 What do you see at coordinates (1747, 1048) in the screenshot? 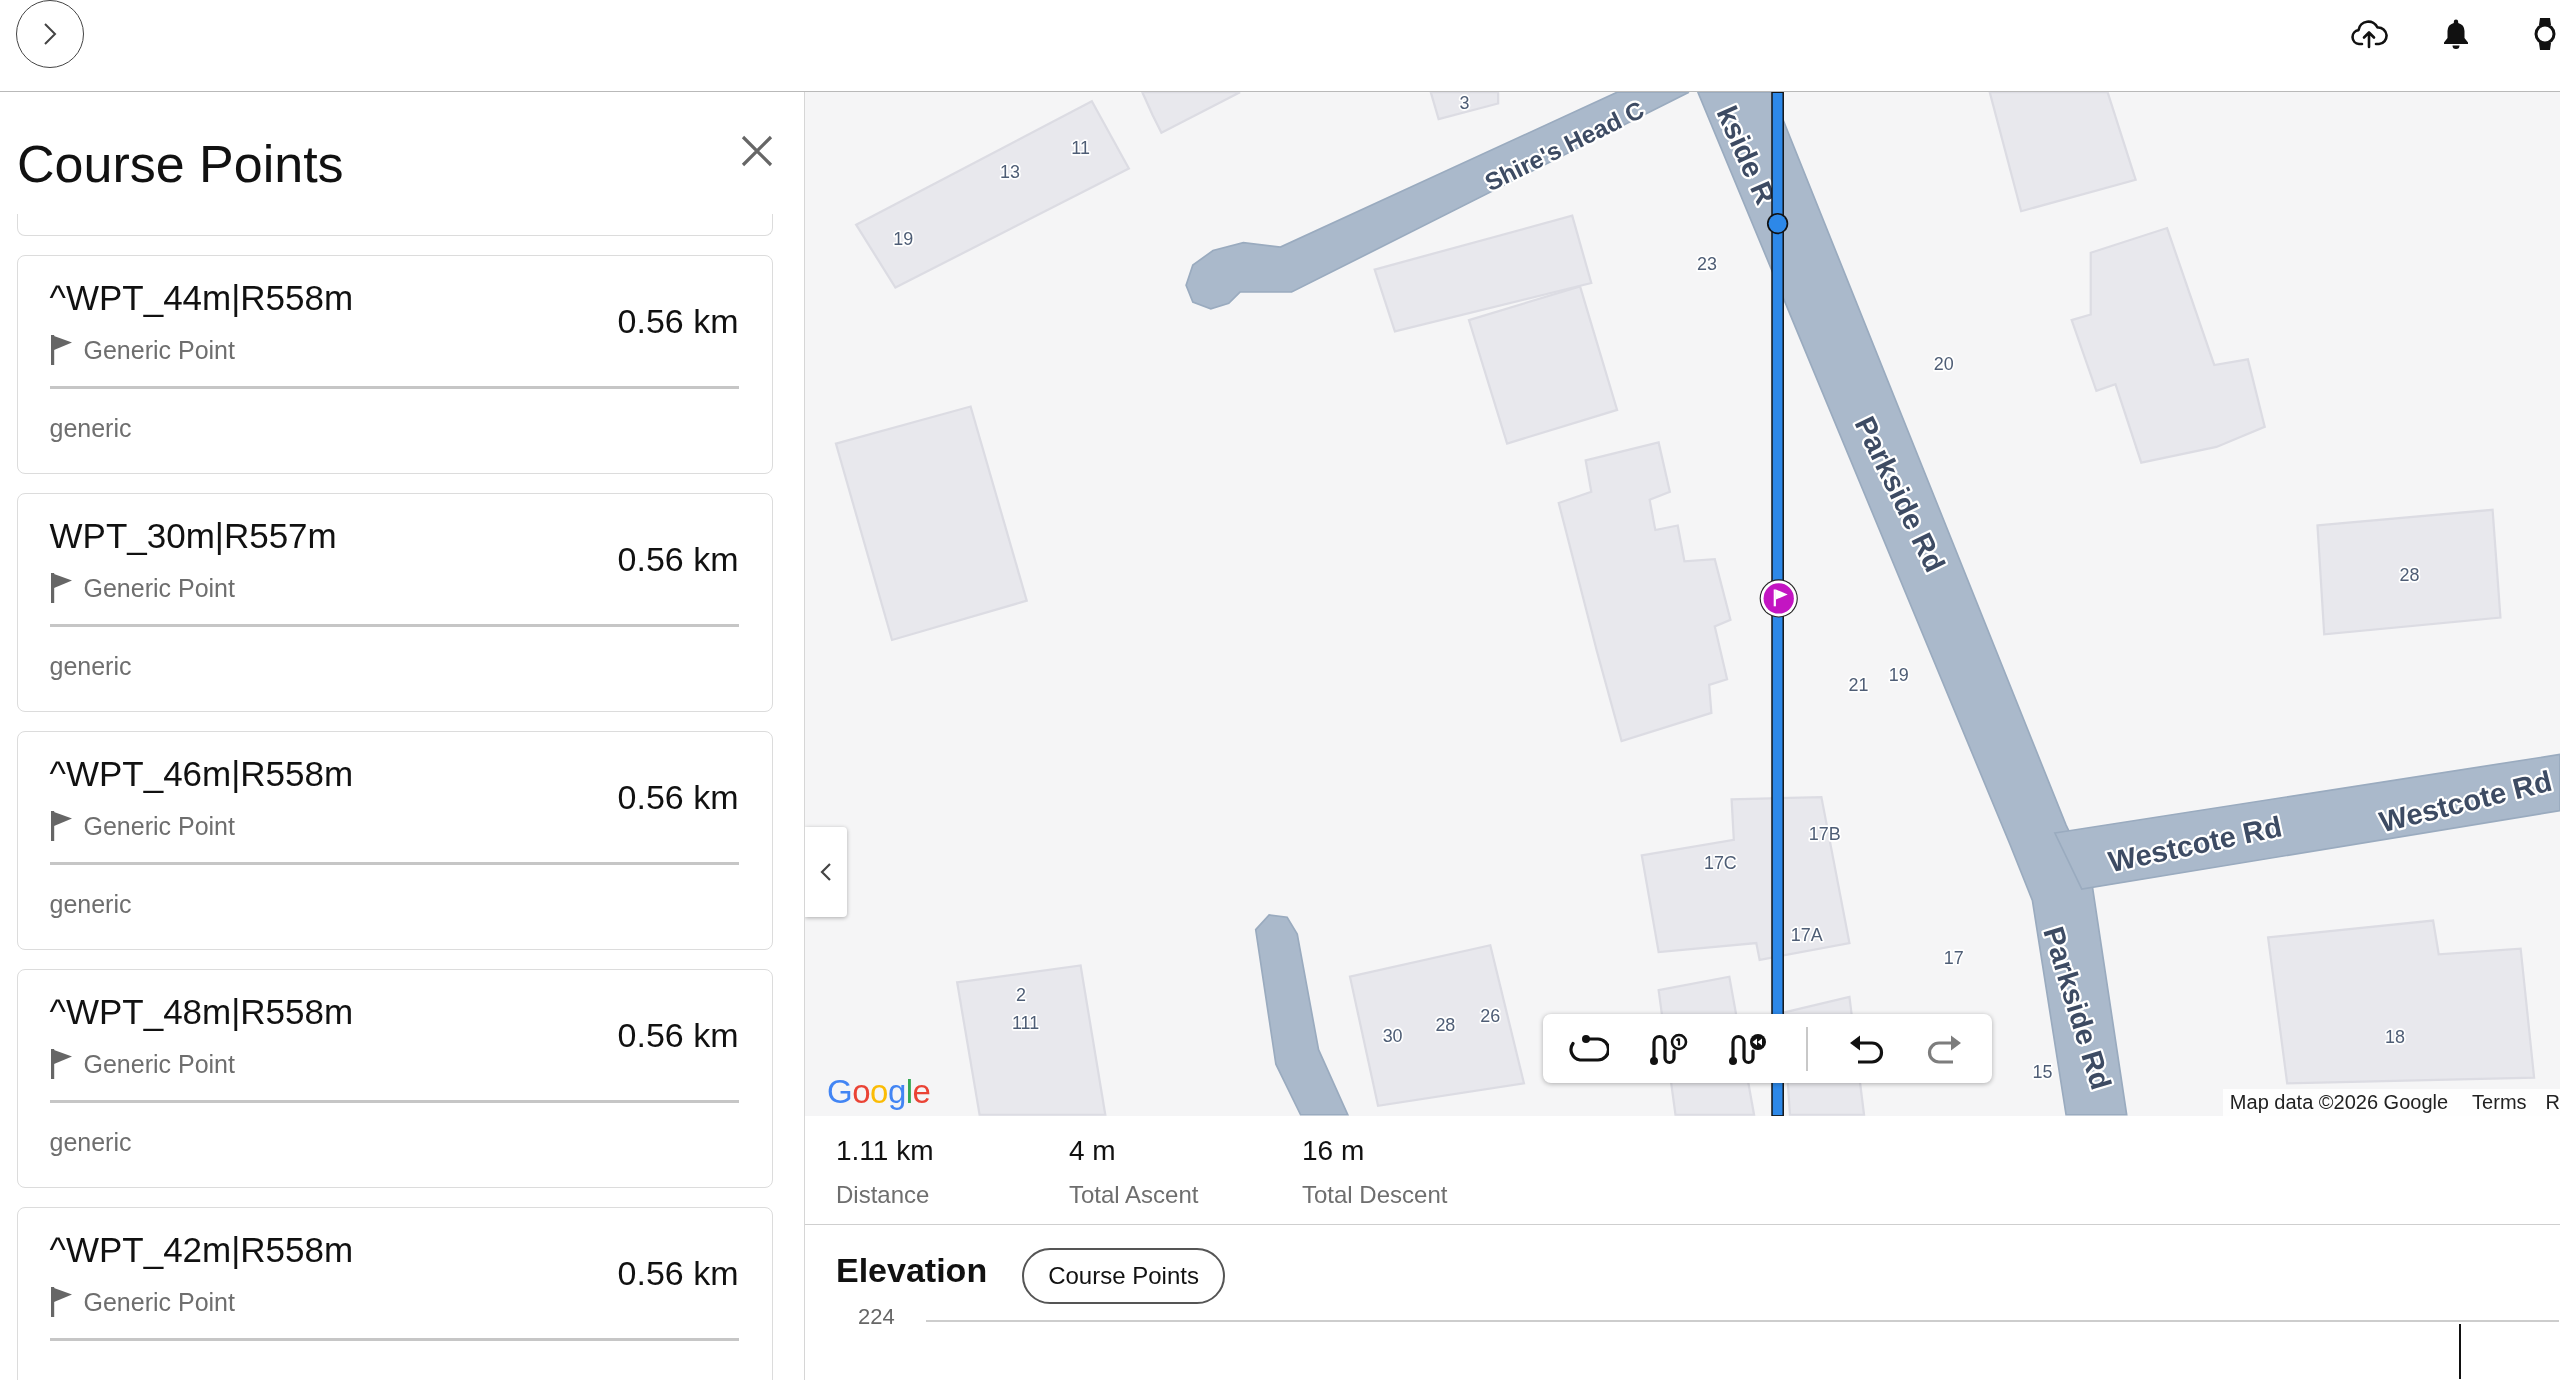
I see `route-return-icon` at bounding box center [1747, 1048].